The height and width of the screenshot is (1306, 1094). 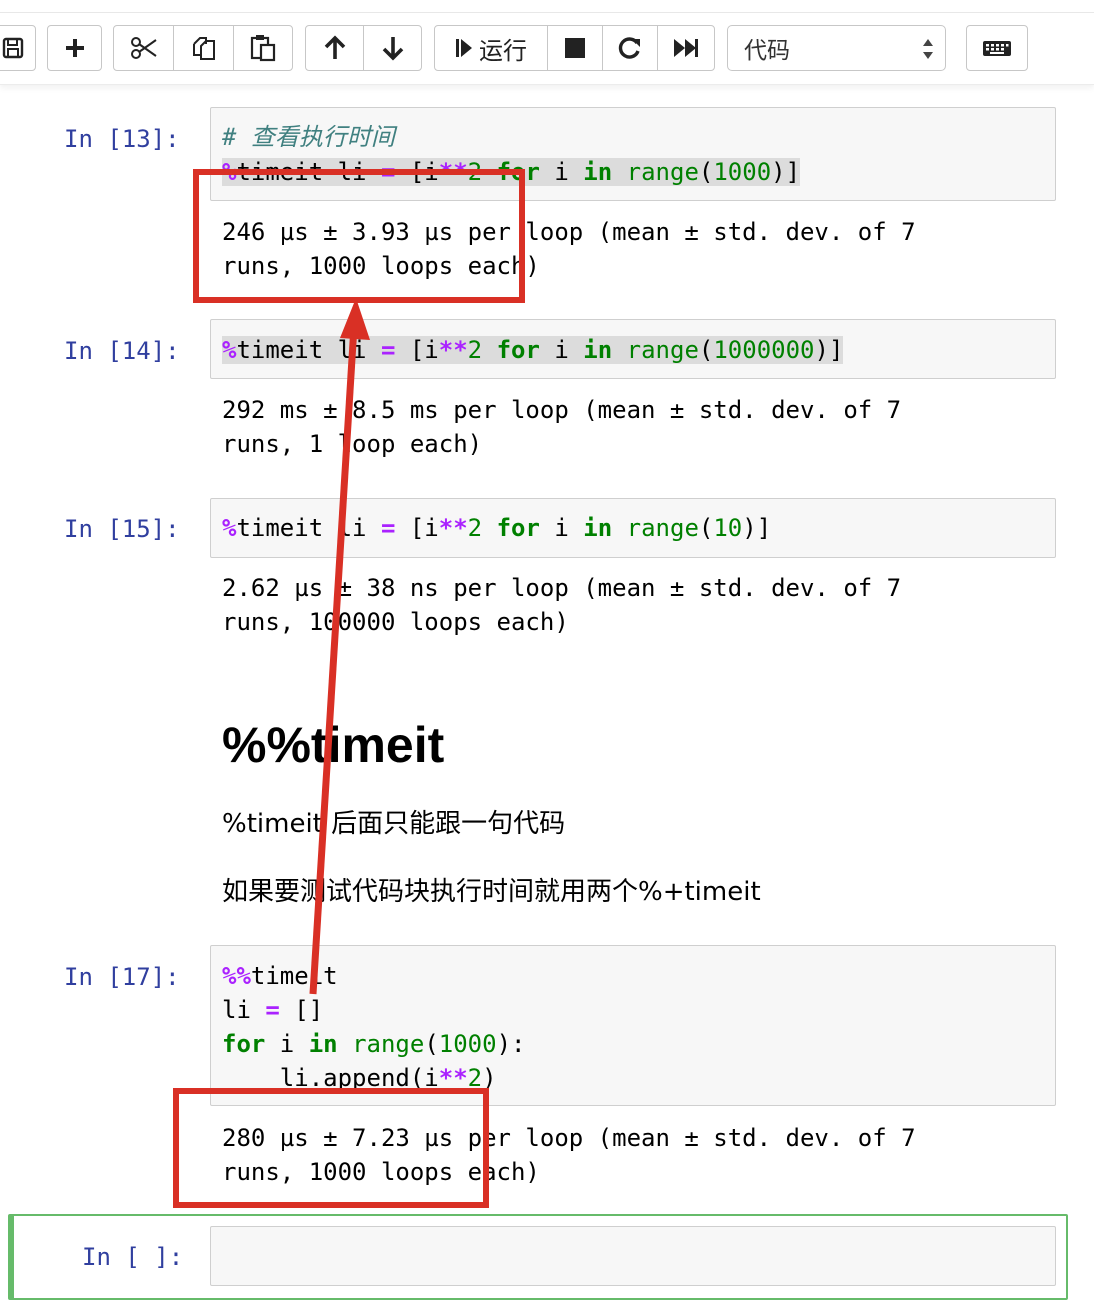 I want to click on plus-icon, so click(x=74, y=48).